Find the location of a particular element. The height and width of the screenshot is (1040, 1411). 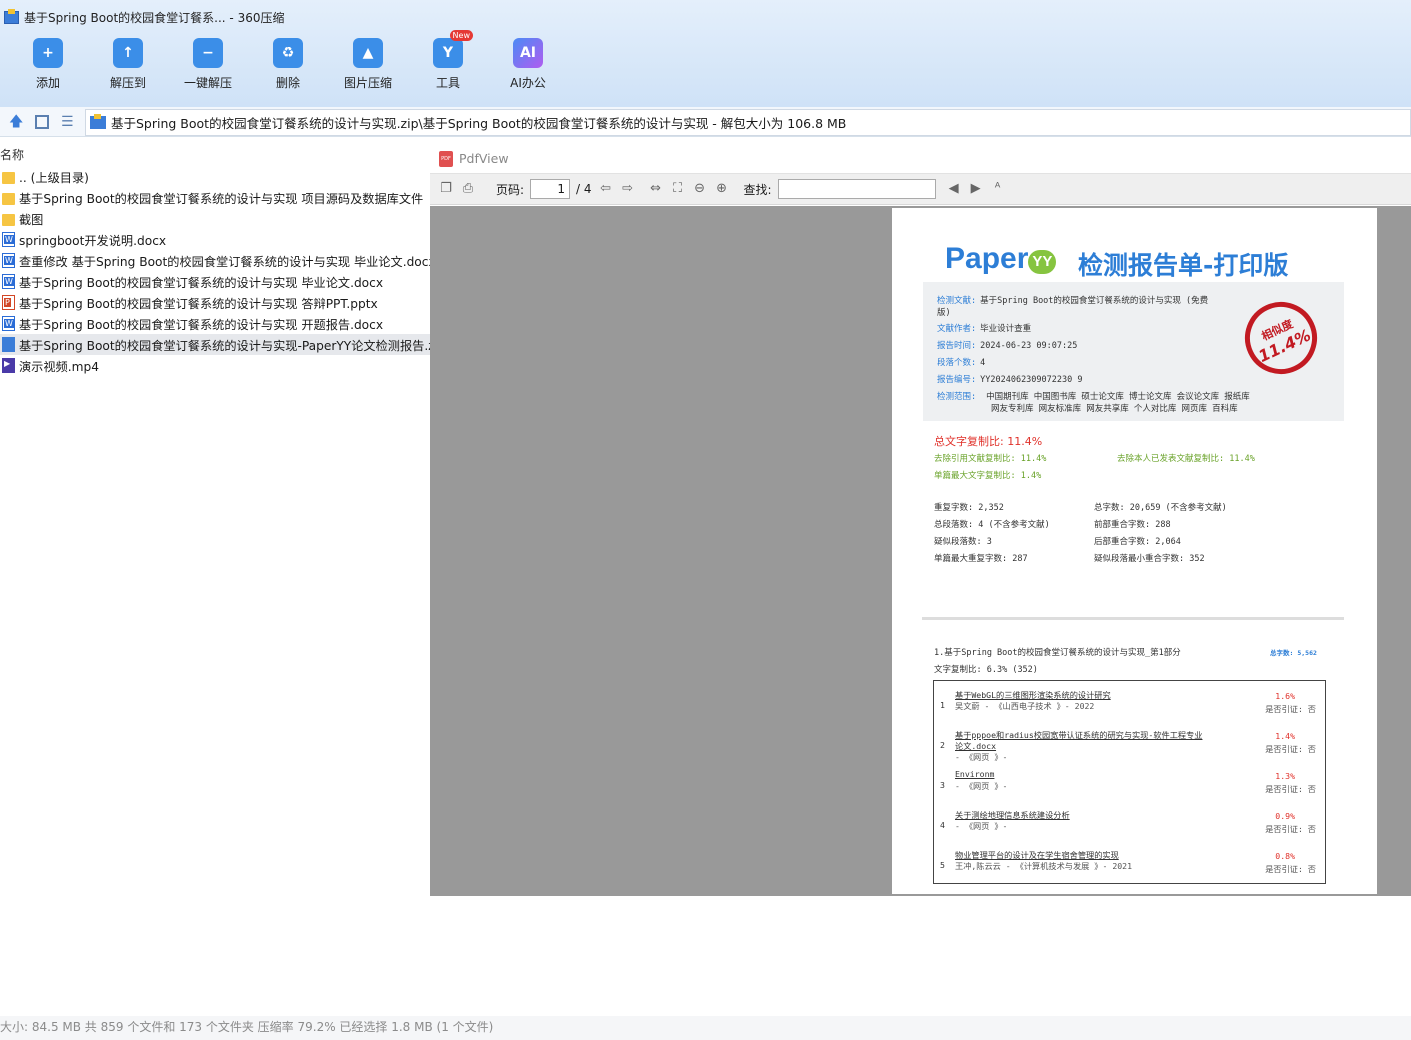

window-title-bar: 基于Spring Boot的校园食堂订餐系... - 360压缩 is located at coordinates (144, 17).